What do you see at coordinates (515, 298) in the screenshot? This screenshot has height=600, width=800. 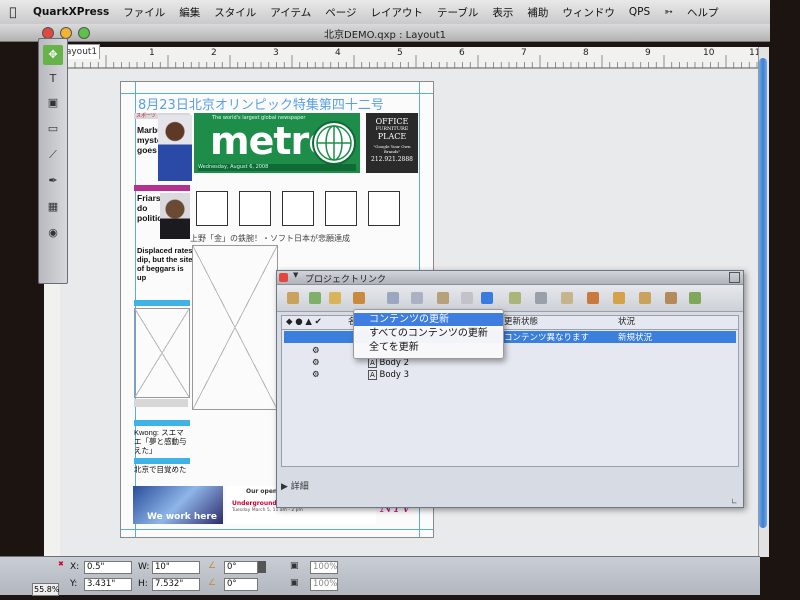 I see `tag-icon` at bounding box center [515, 298].